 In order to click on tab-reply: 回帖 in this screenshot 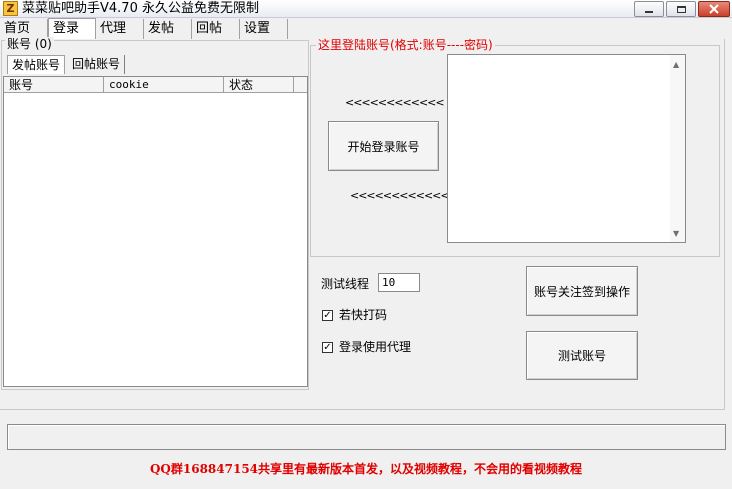, I will do `click(216, 29)`.